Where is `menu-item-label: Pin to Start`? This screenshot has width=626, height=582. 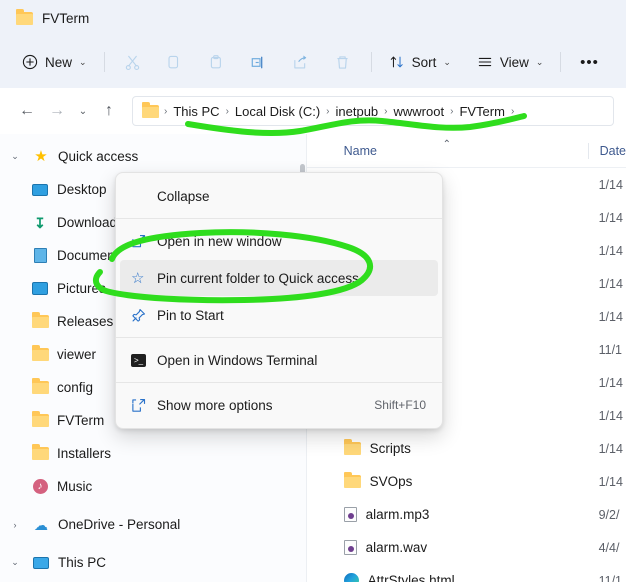 menu-item-label: Pin to Start is located at coordinates (190, 315).